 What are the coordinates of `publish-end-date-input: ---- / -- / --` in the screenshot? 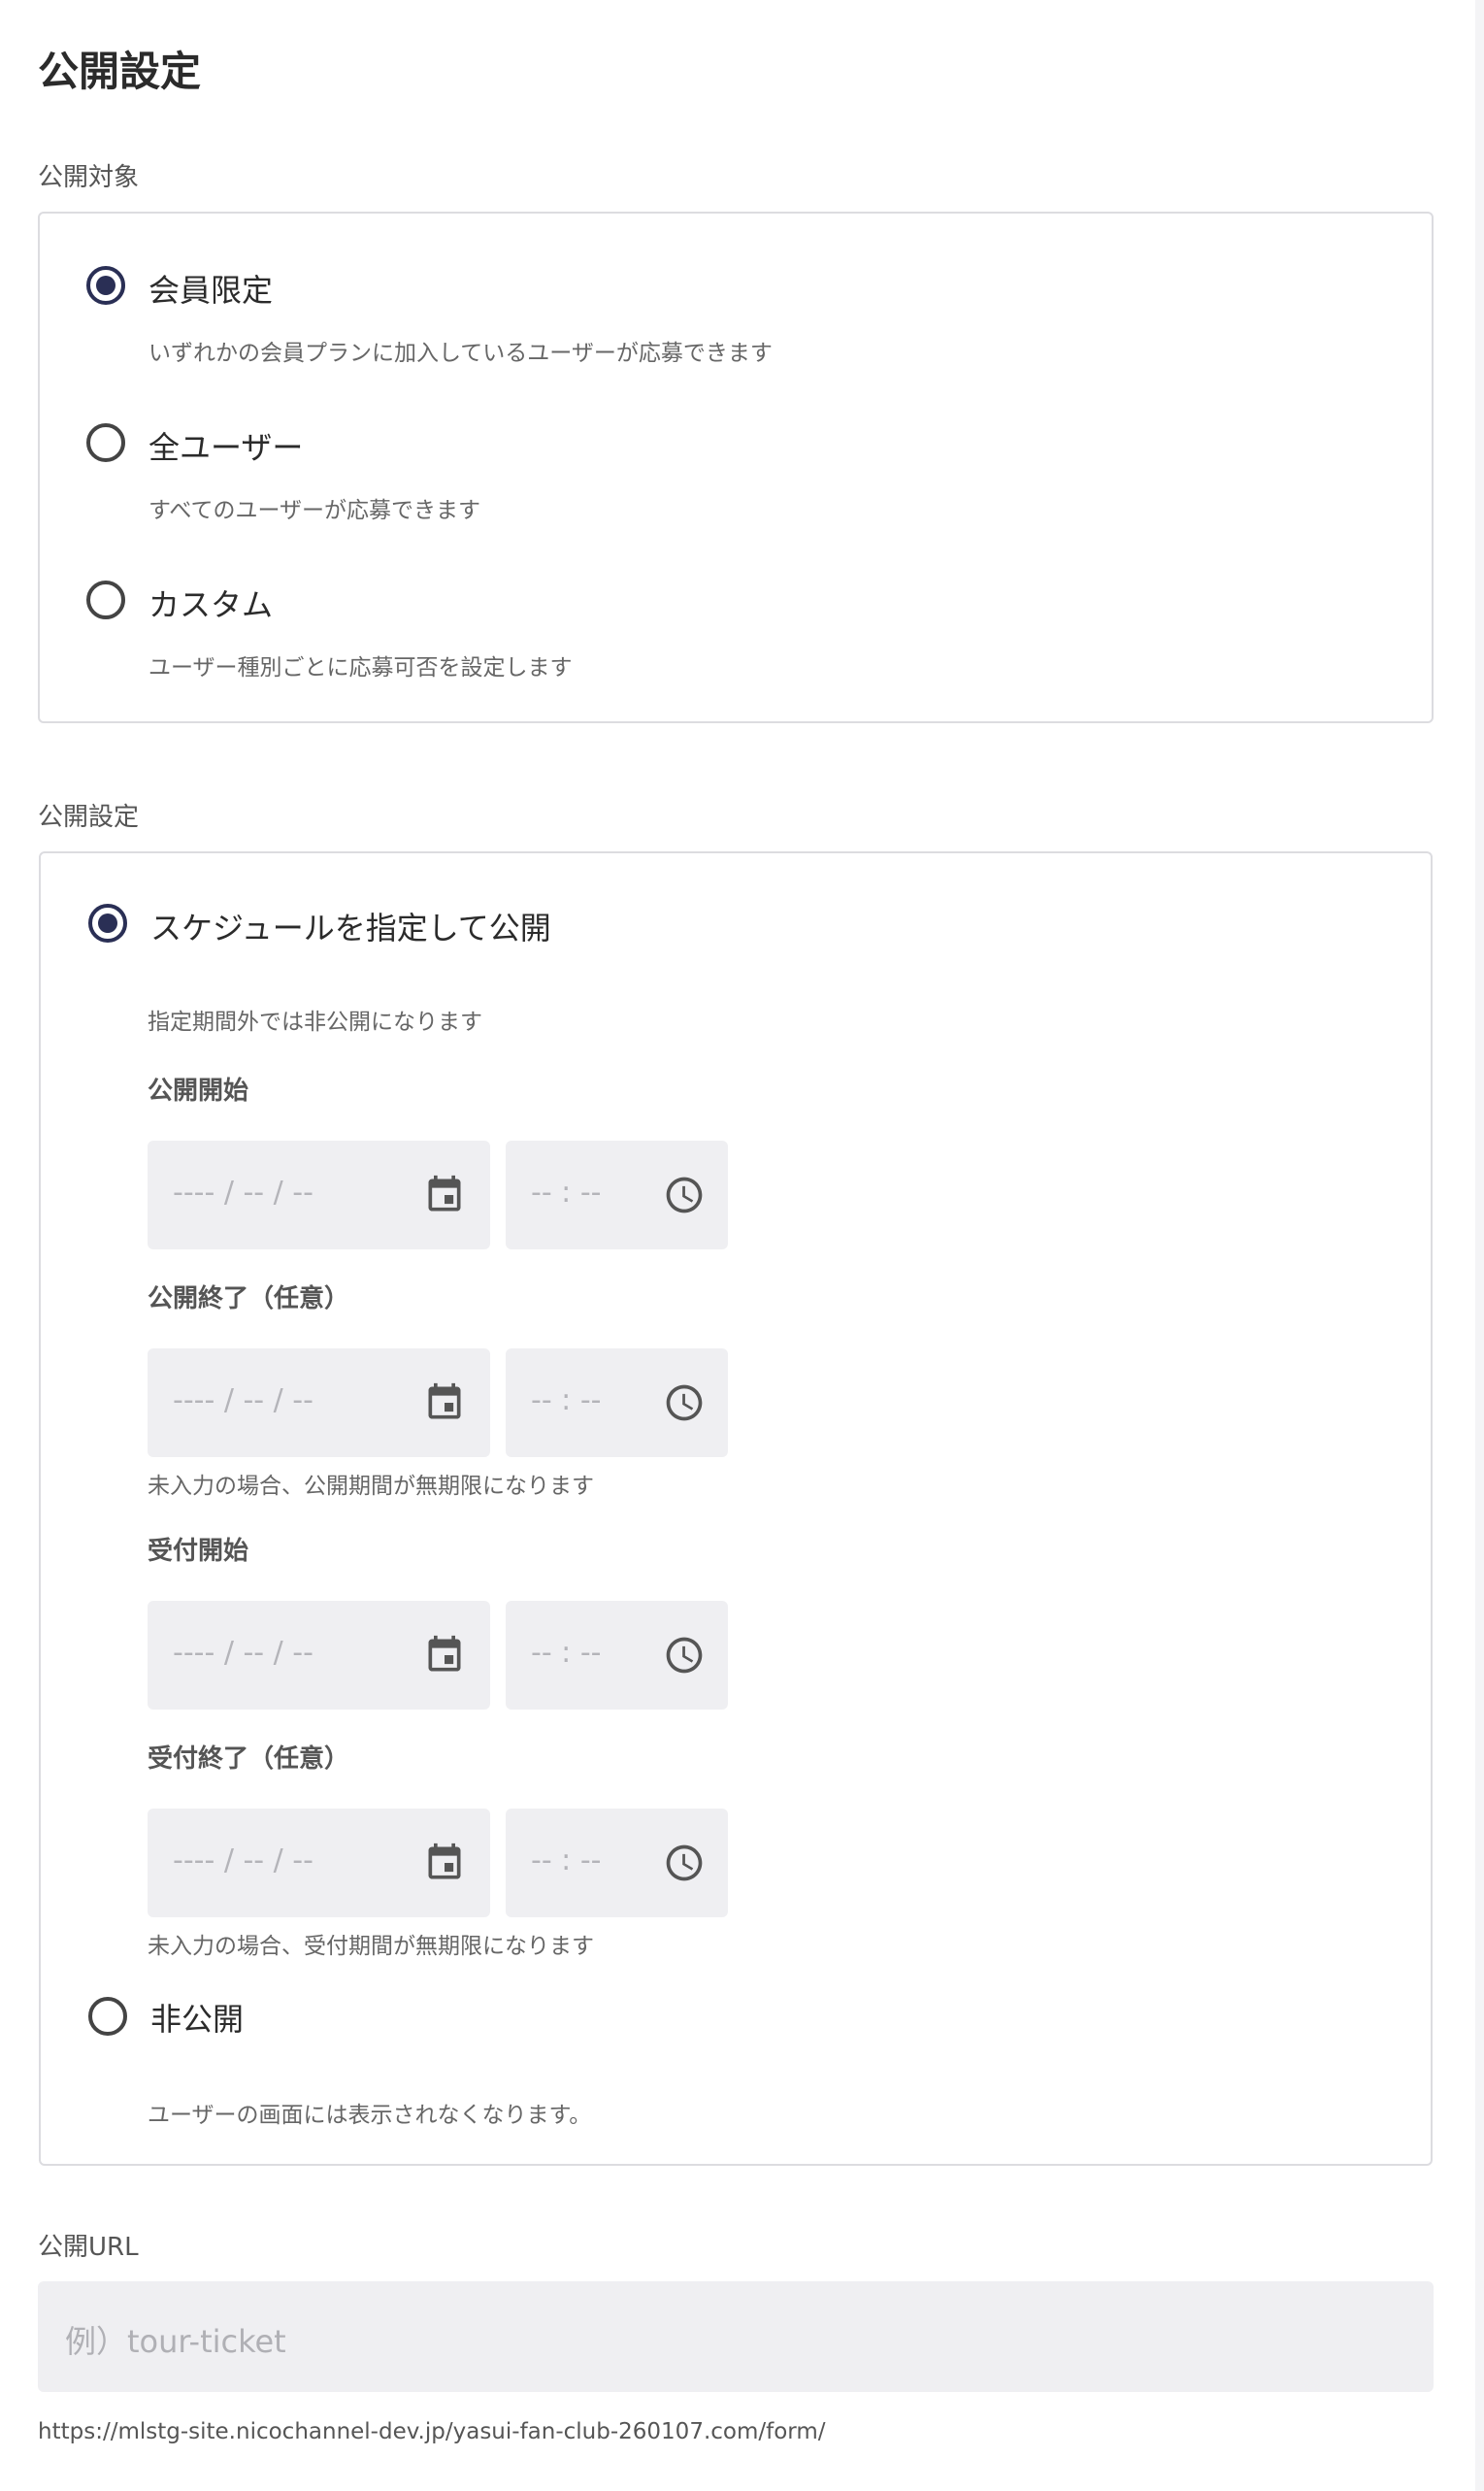 It's located at (319, 1402).